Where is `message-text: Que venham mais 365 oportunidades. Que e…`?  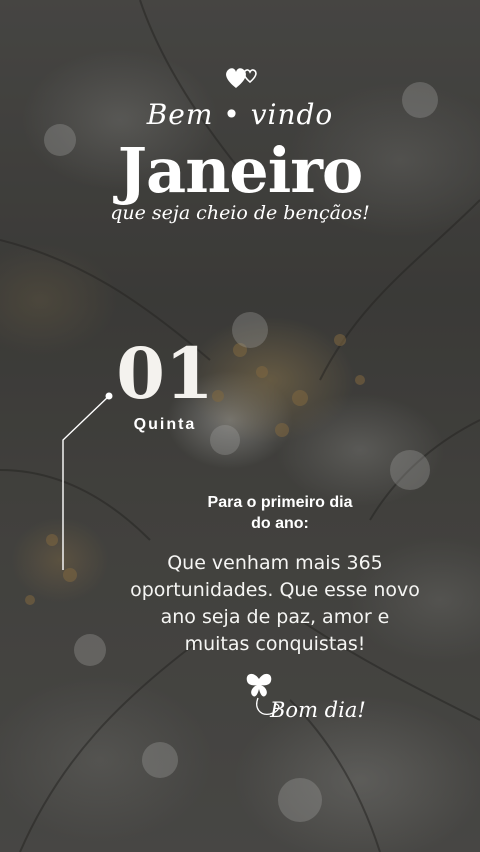
message-text: Que venham mais 365 oportunidades. Que e… is located at coordinates (275, 604).